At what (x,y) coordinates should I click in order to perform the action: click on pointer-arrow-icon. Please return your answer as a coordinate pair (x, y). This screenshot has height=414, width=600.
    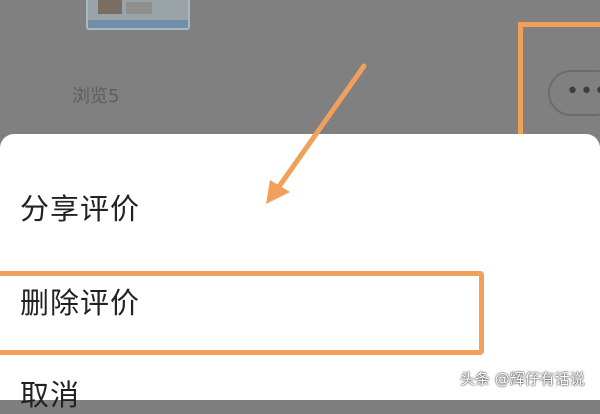
    Looking at the image, I should click on (316, 133).